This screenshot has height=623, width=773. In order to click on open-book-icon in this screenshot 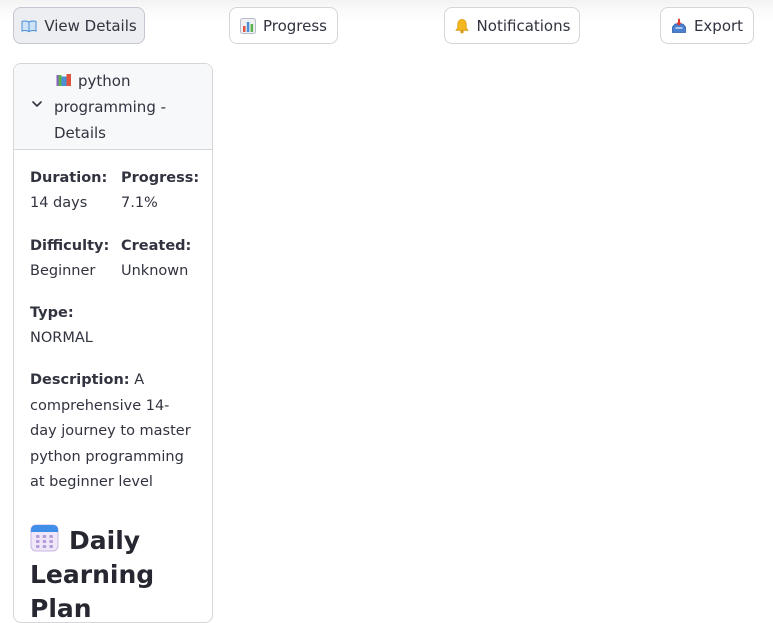, I will do `click(29, 26)`.